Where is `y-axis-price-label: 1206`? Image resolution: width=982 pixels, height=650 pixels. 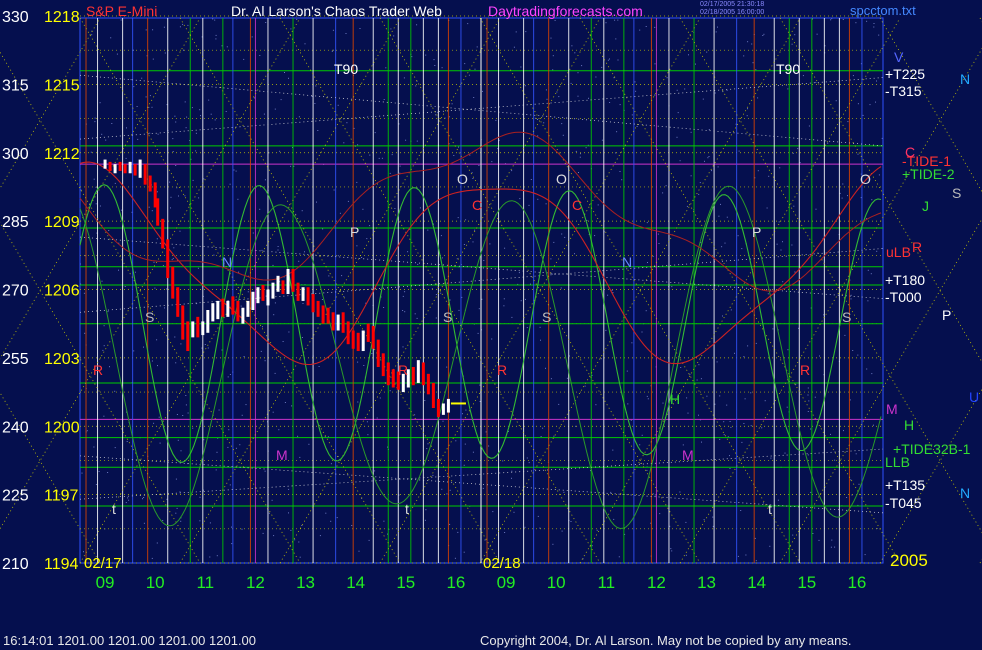 y-axis-price-label: 1206 is located at coordinates (62, 291).